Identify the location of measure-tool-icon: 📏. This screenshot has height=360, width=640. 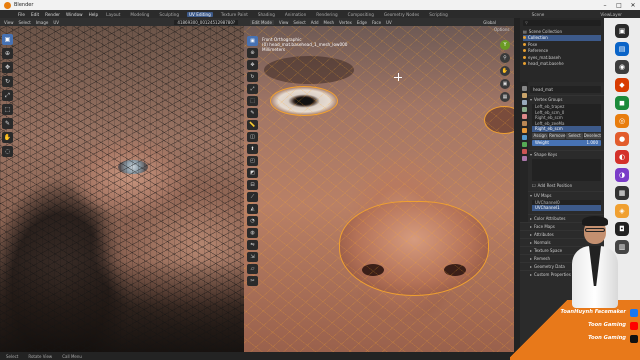
(252, 125).